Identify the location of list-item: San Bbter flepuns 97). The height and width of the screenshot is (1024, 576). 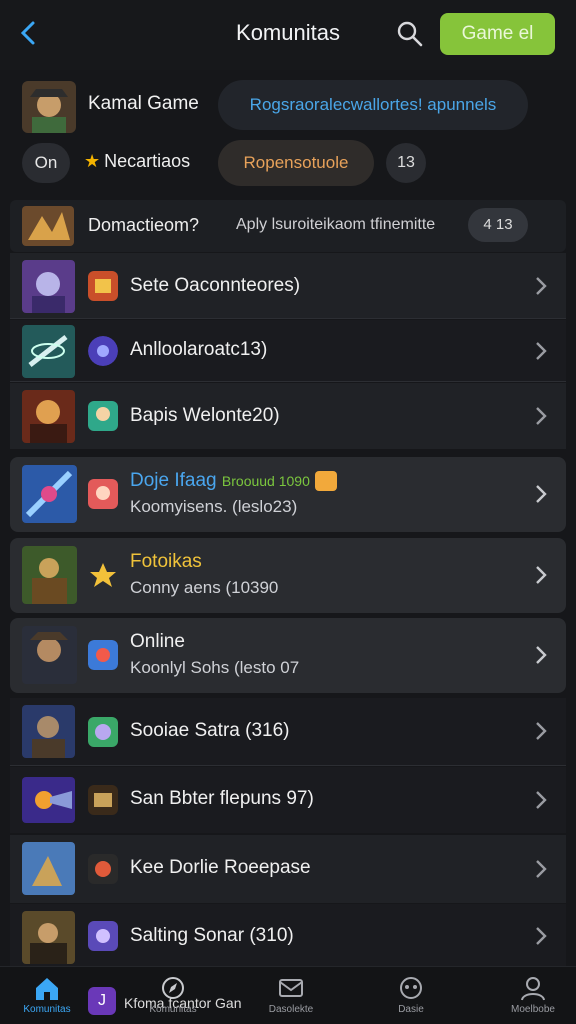
(288, 800).